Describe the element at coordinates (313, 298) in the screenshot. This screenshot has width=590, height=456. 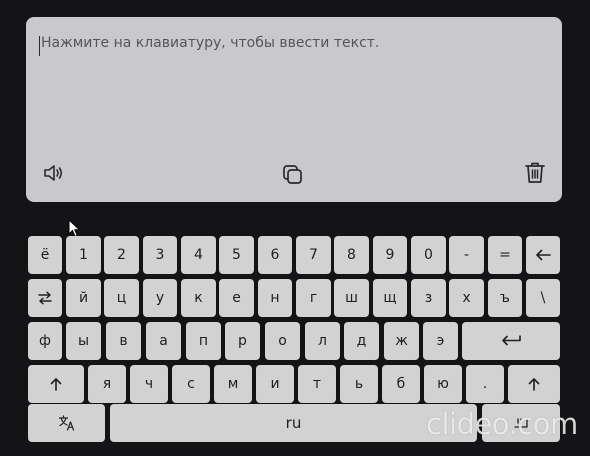
I see `key-letter: г` at that location.